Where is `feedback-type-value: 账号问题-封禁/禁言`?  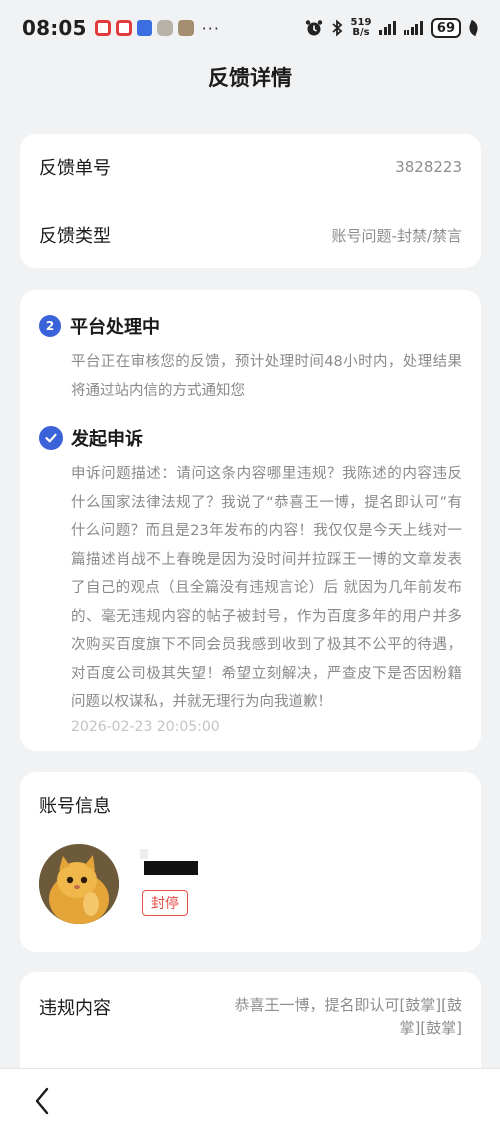
feedback-type-value: 账号问题-封禁/禁言 is located at coordinates (396, 235).